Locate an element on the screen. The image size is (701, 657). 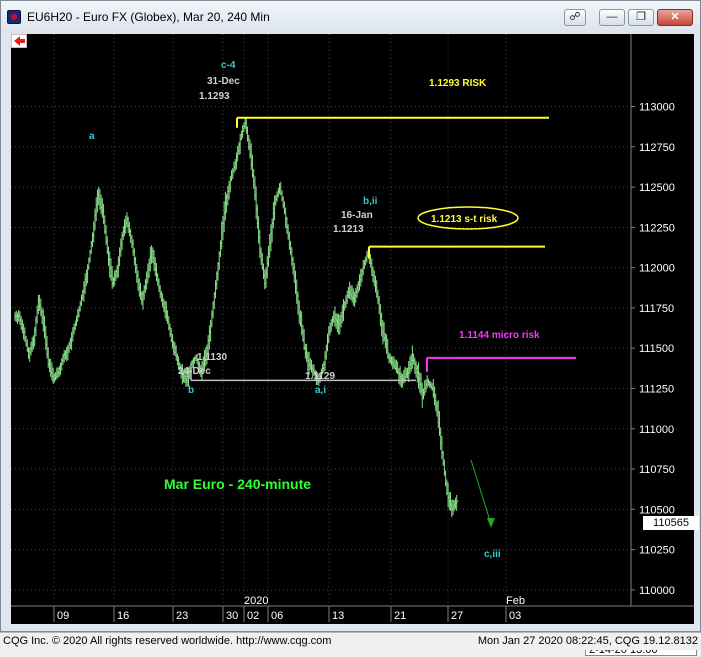
swing-date-31dec: 31-Dec is located at coordinates (223, 81).